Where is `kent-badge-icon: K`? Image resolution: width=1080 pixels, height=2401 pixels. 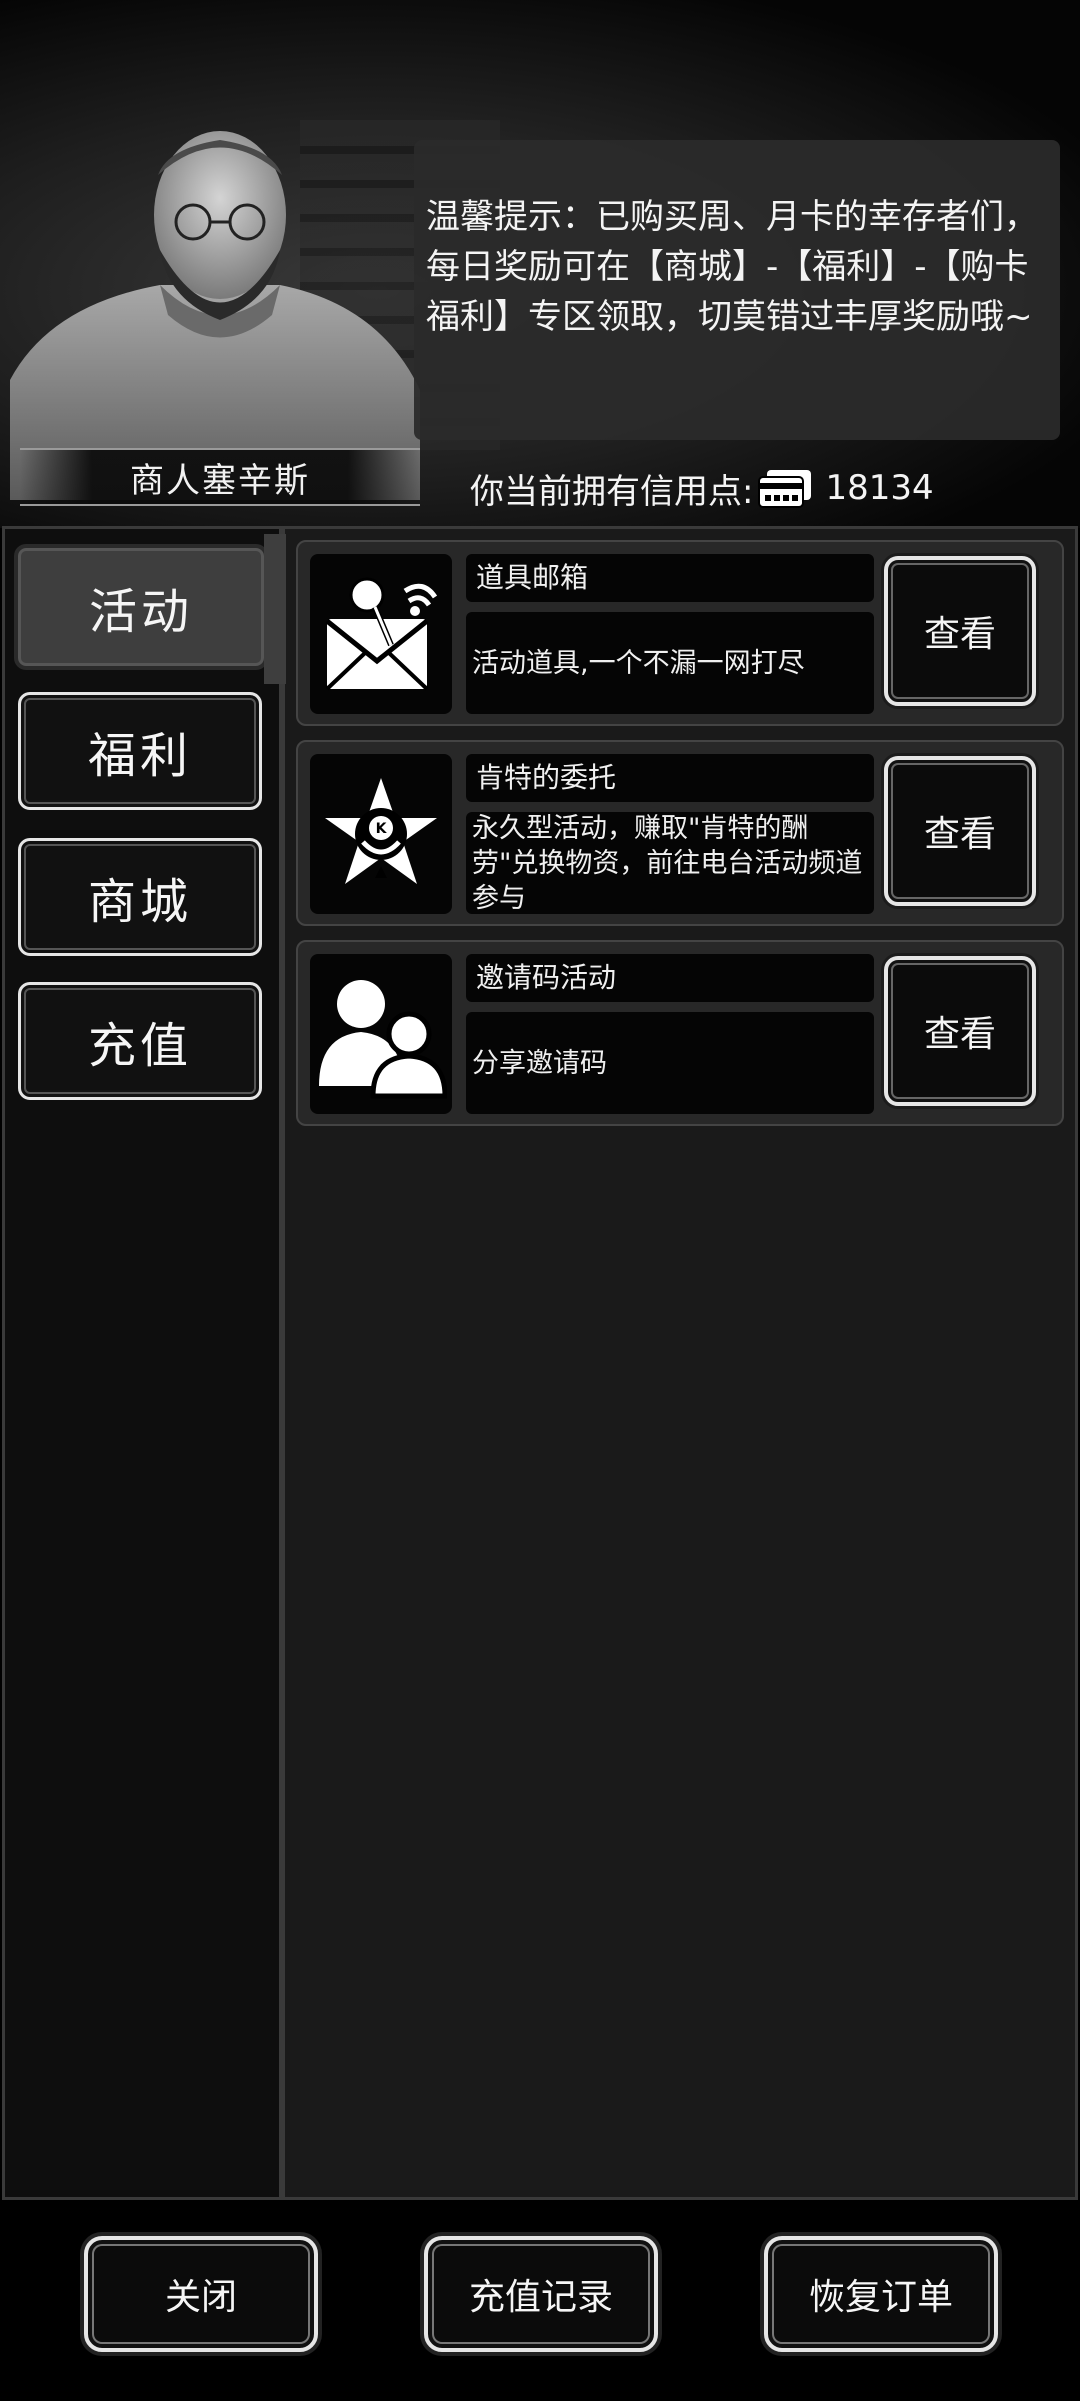 kent-badge-icon: K is located at coordinates (381, 831).